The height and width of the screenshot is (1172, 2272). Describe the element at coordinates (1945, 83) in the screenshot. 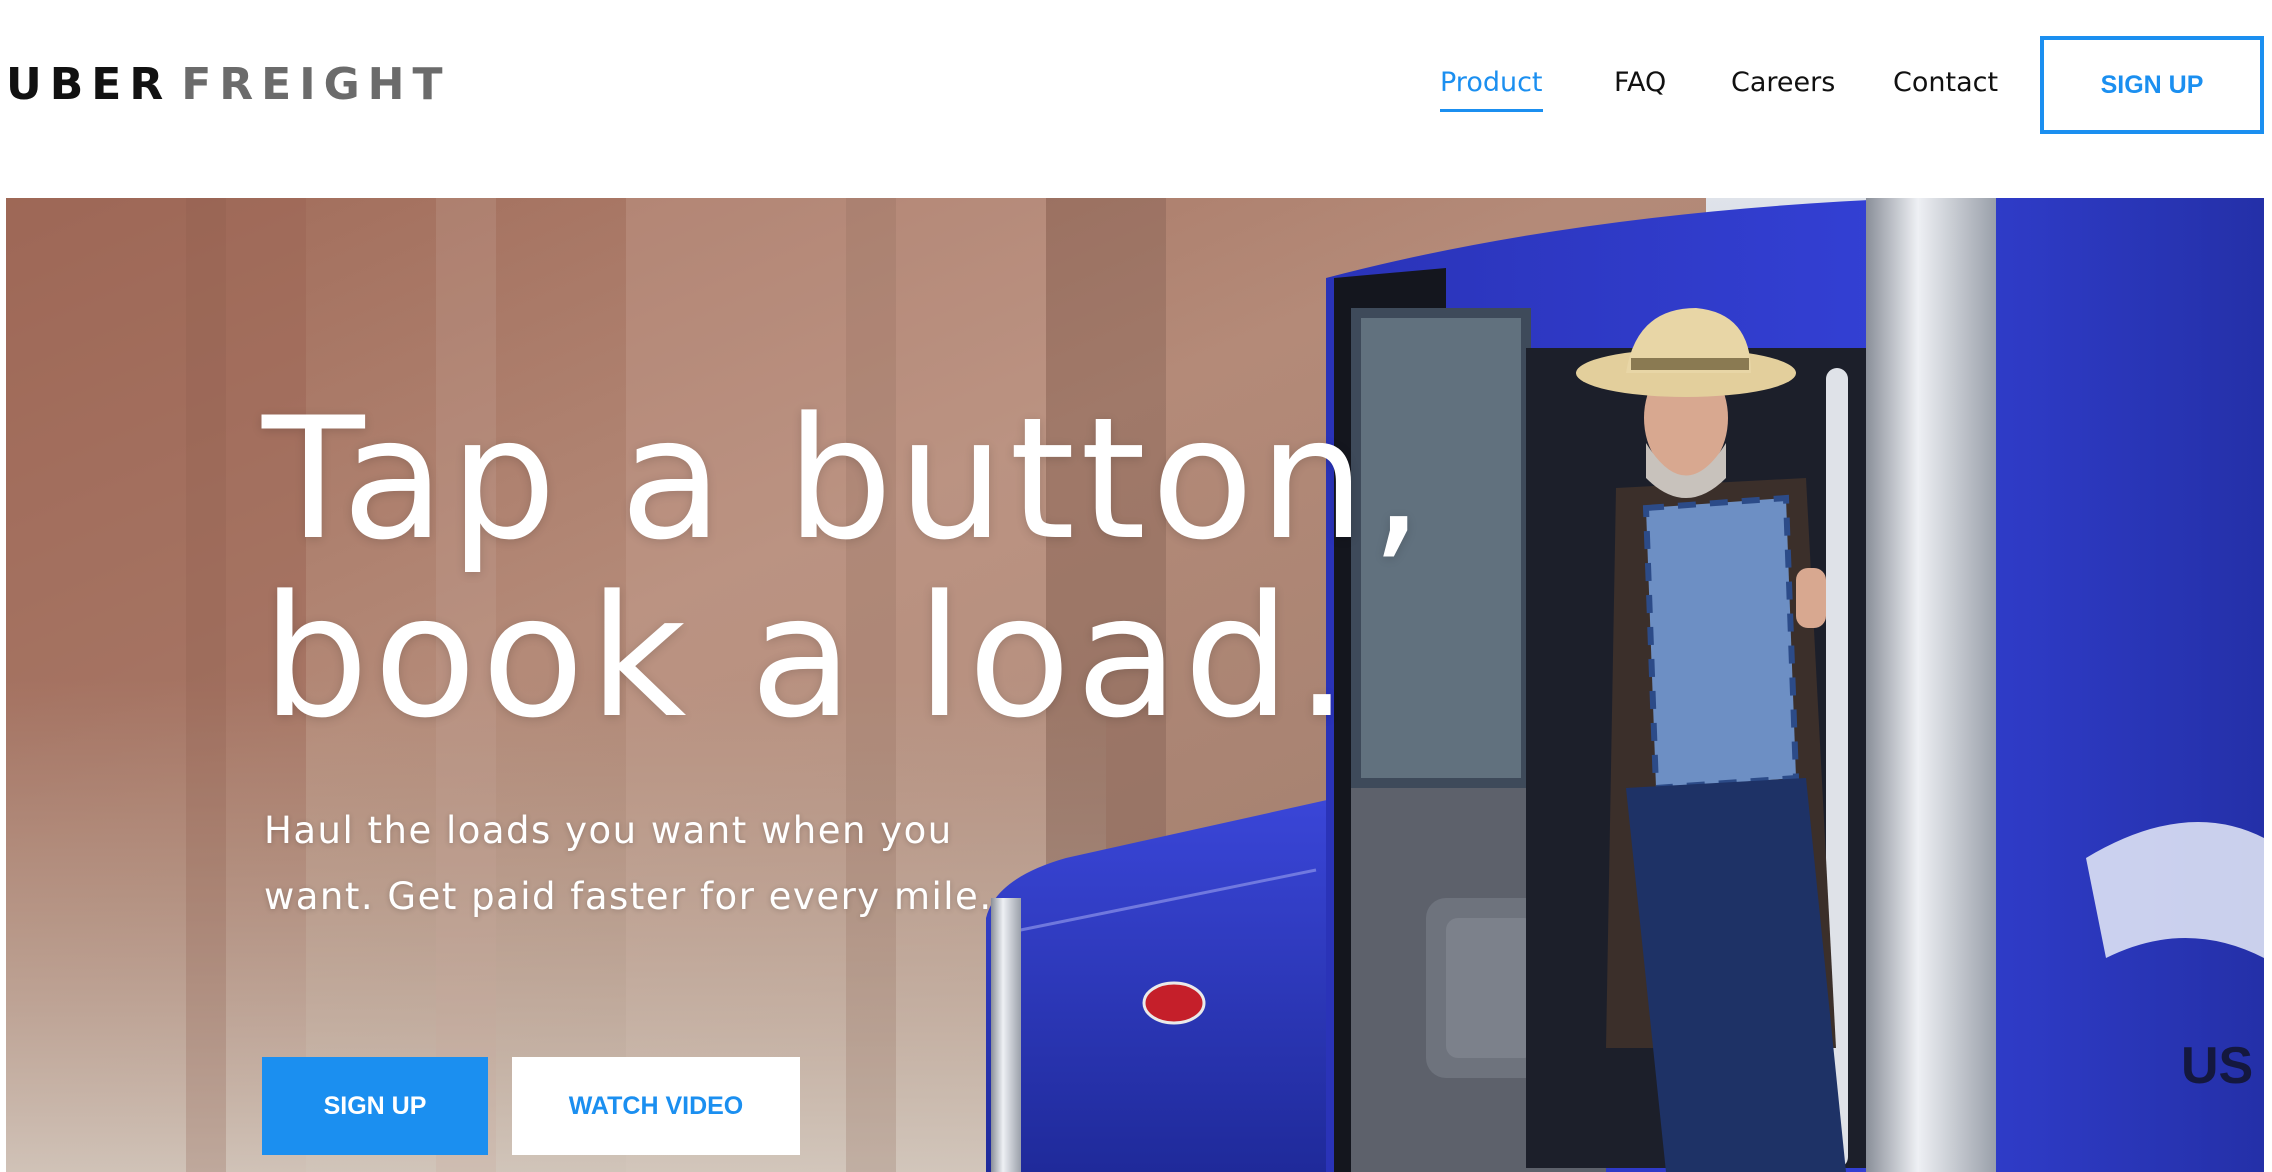

I see `nav-link-contact: Contact` at that location.